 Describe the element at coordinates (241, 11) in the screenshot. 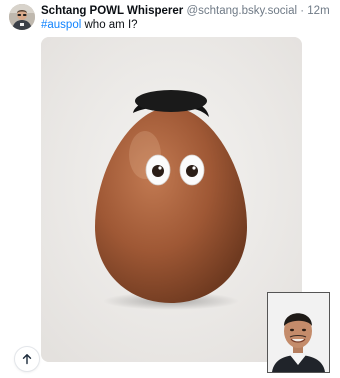

I see `author-handle: @schtang.bsky.social` at that location.